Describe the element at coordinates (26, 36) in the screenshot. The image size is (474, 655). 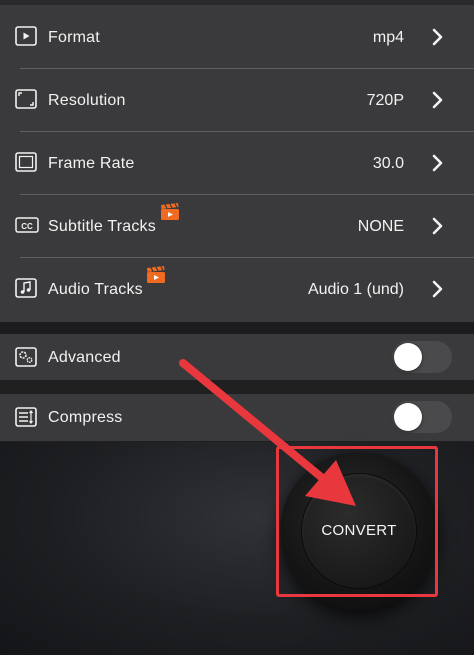
I see `video-file-icon` at that location.